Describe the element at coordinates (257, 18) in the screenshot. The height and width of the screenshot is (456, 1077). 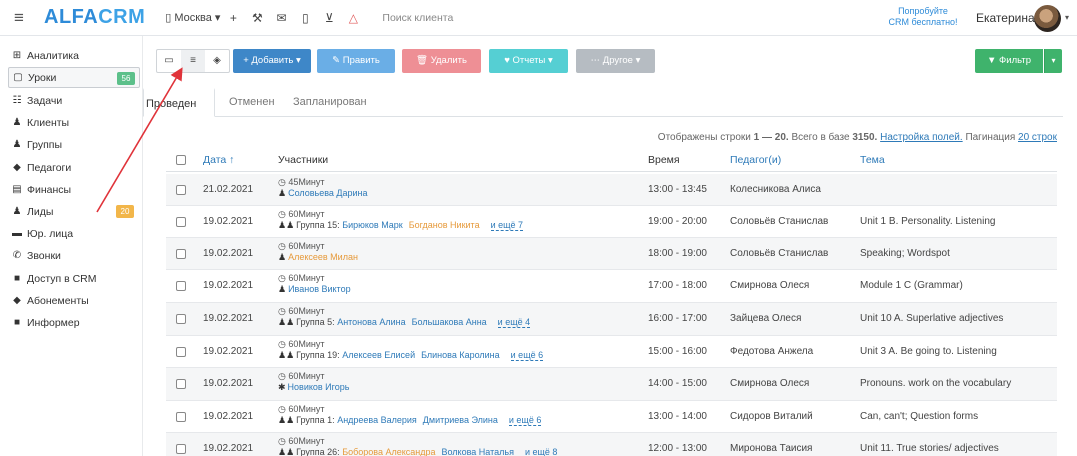
I see `wrench-icon: ⚒` at that location.